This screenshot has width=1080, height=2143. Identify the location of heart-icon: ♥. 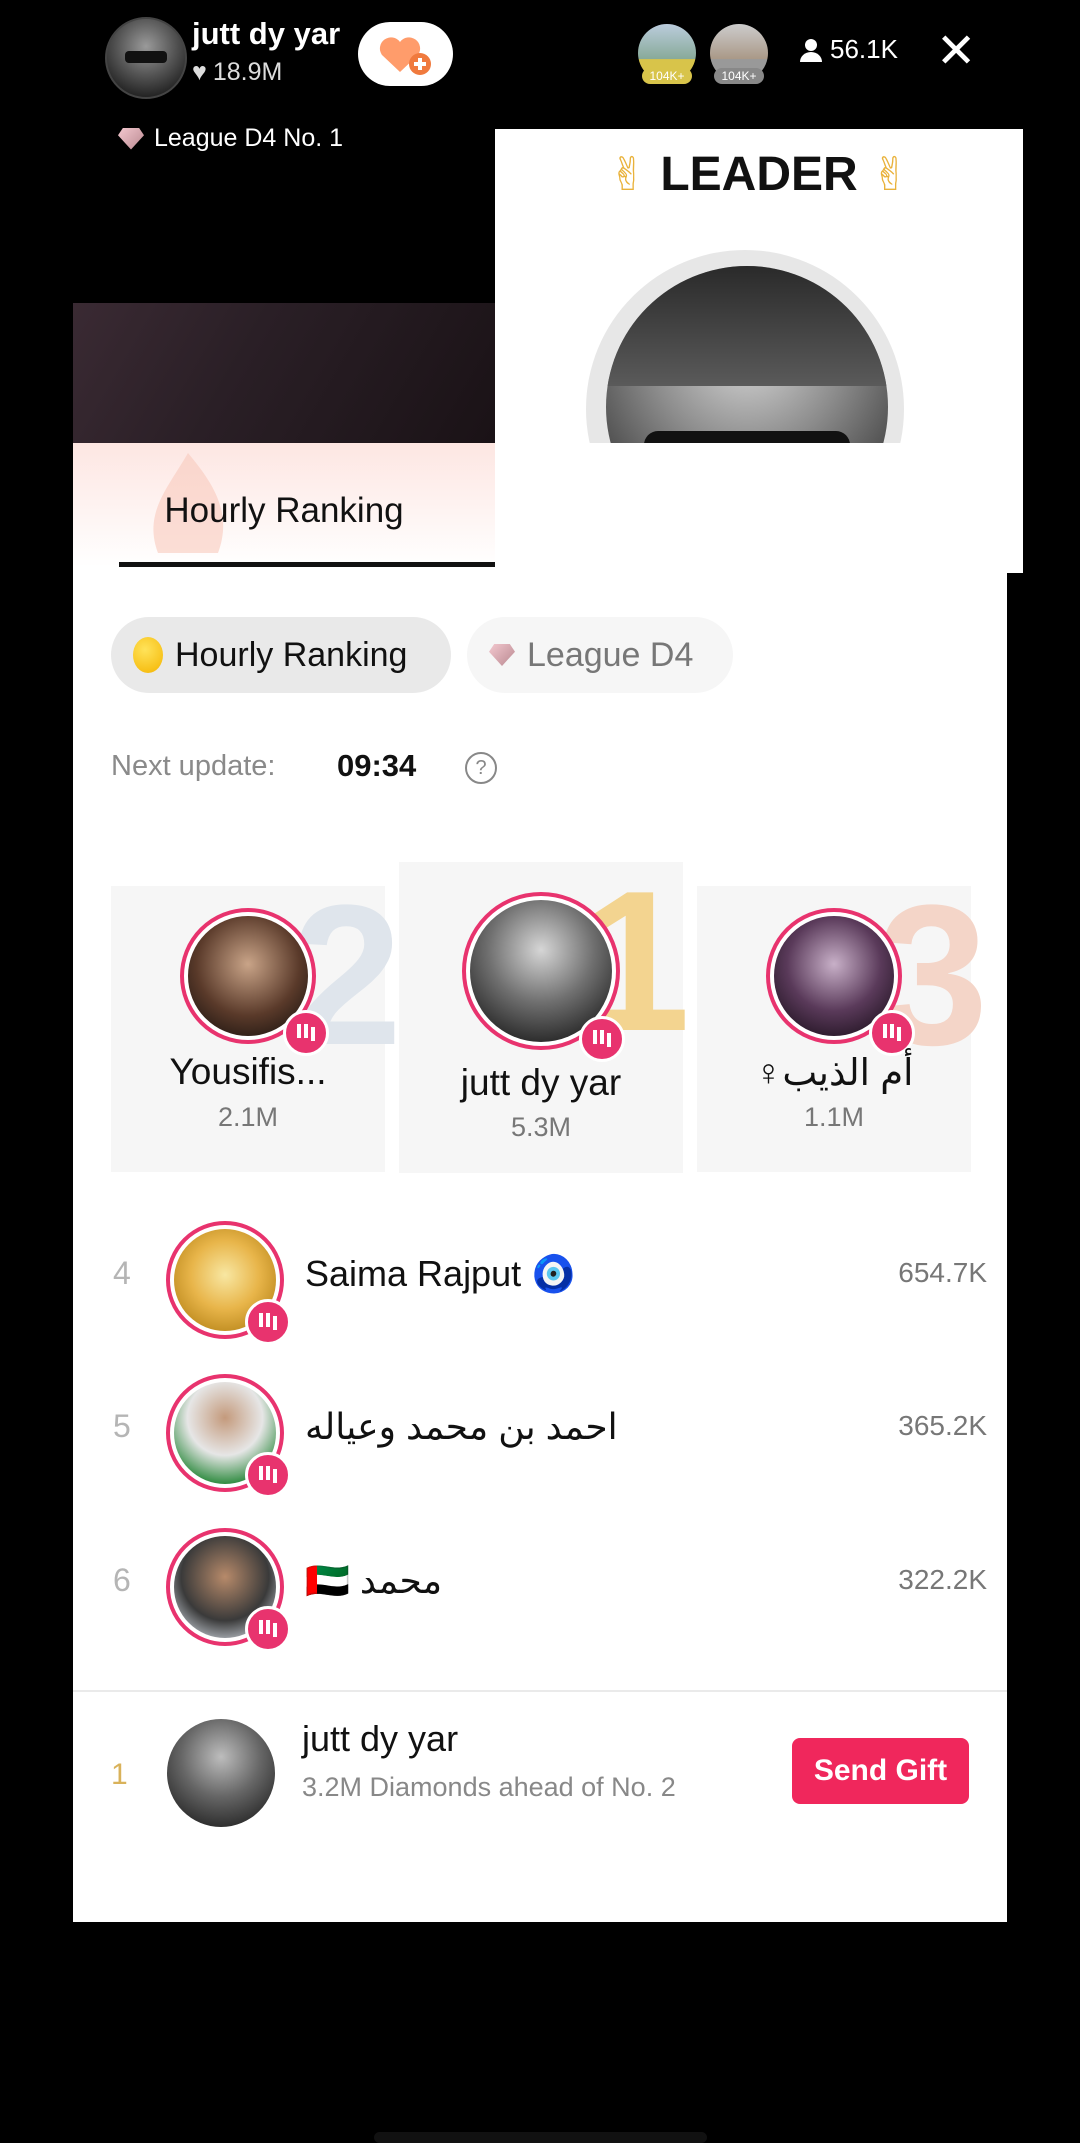
(199, 72).